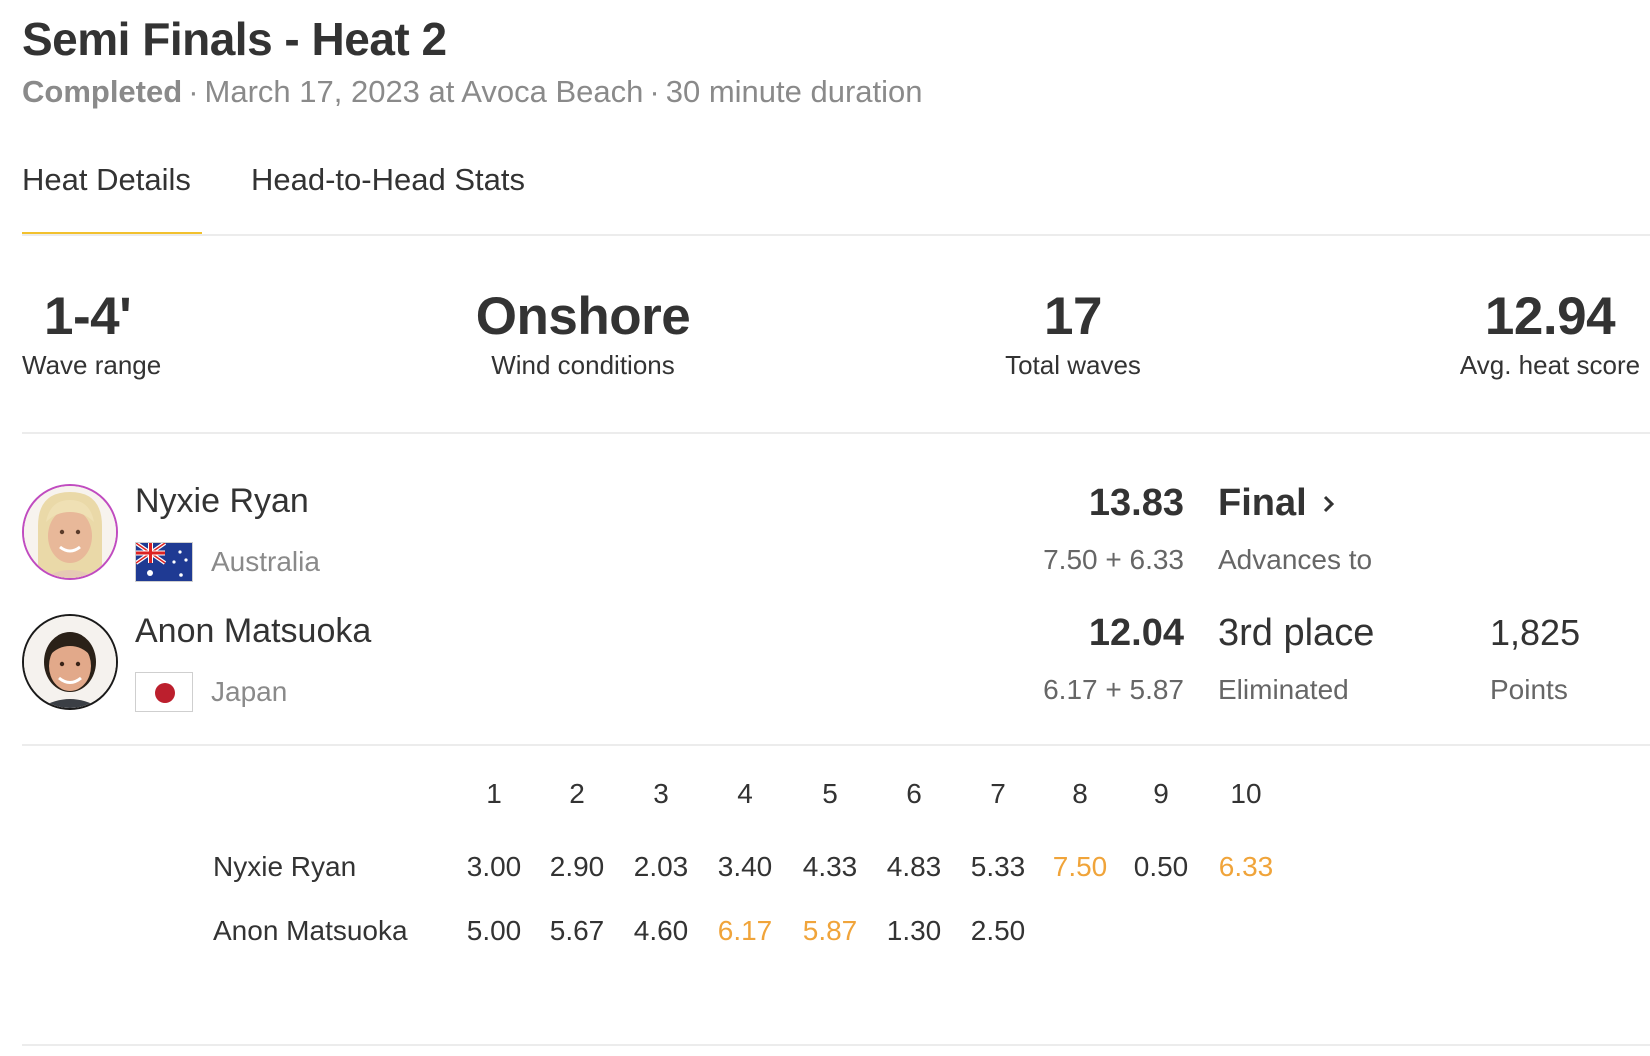  Describe the element at coordinates (1529, 689) in the screenshot. I see `points-label: Points` at that location.